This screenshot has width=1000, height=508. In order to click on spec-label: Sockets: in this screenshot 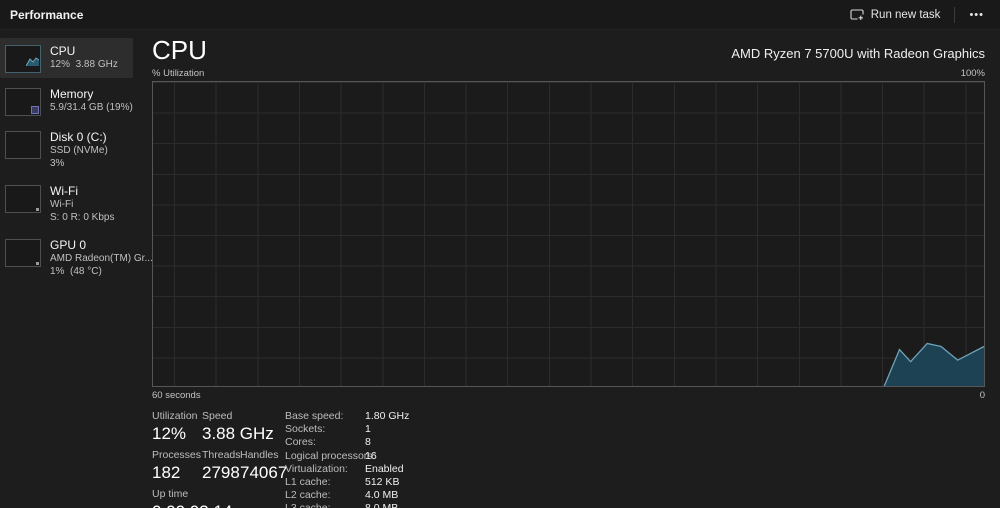, I will do `click(305, 429)`.